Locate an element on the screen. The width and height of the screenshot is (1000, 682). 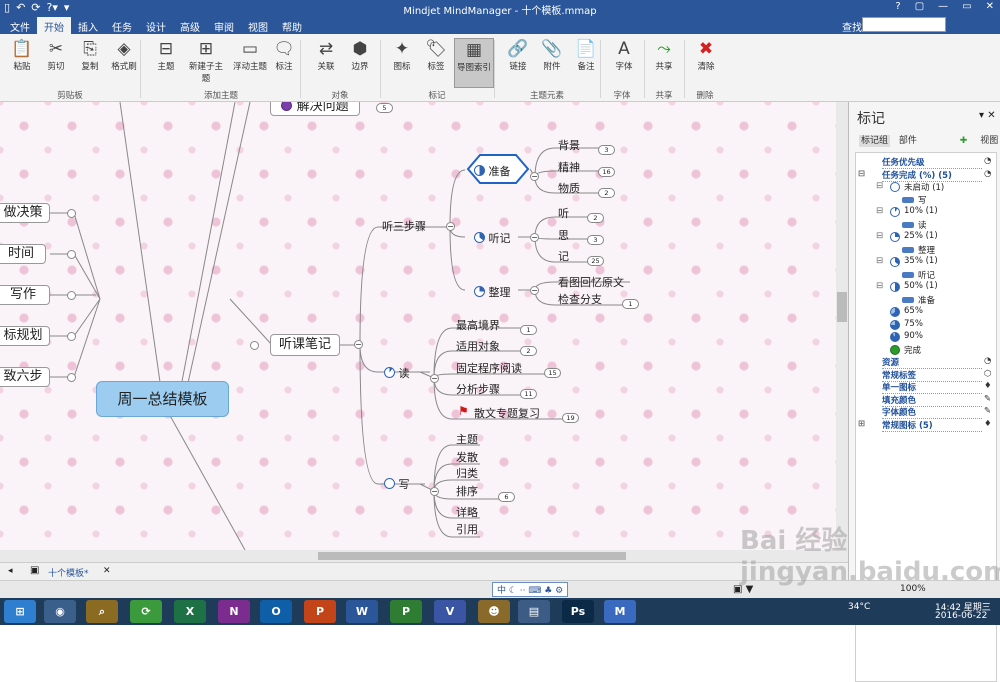
tab-2: 插入 is located at coordinates (88, 26).